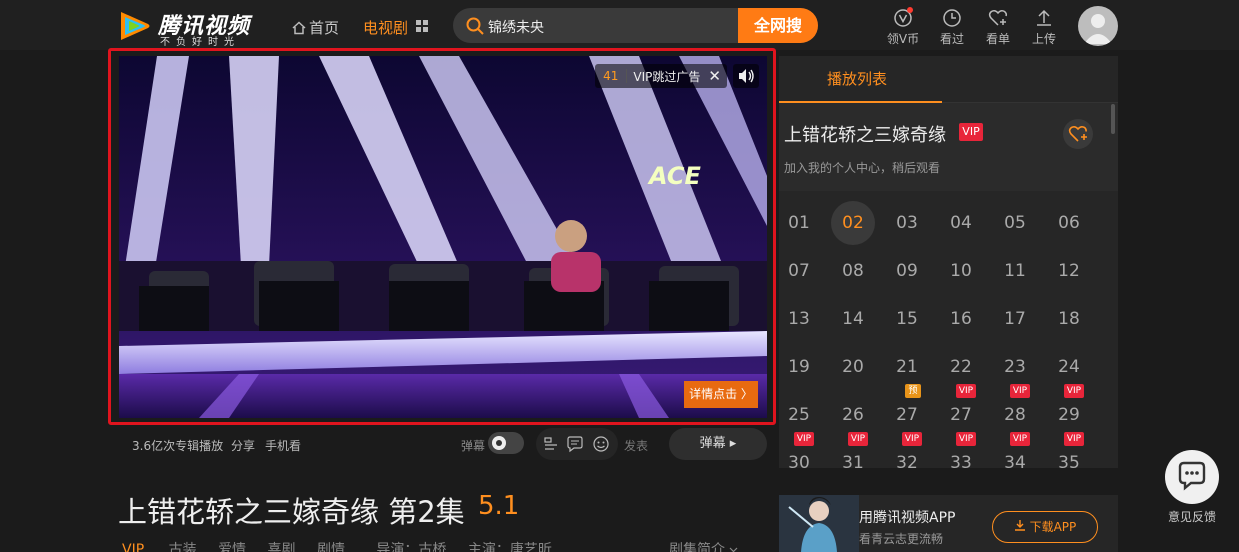  What do you see at coordinates (1015, 223) in the screenshot?
I see `episode-item: 05` at bounding box center [1015, 223].